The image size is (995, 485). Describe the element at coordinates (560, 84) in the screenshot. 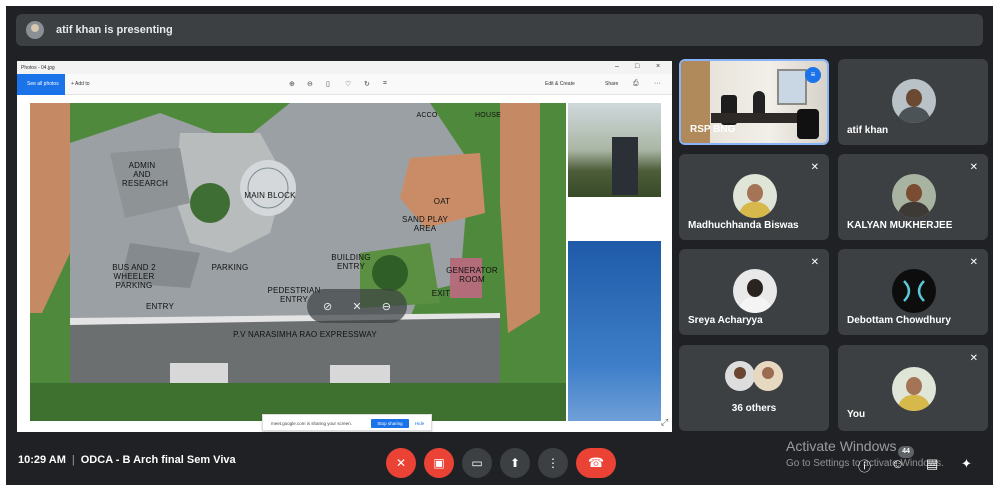

I see `edit-create-button: Edit & Create` at that location.